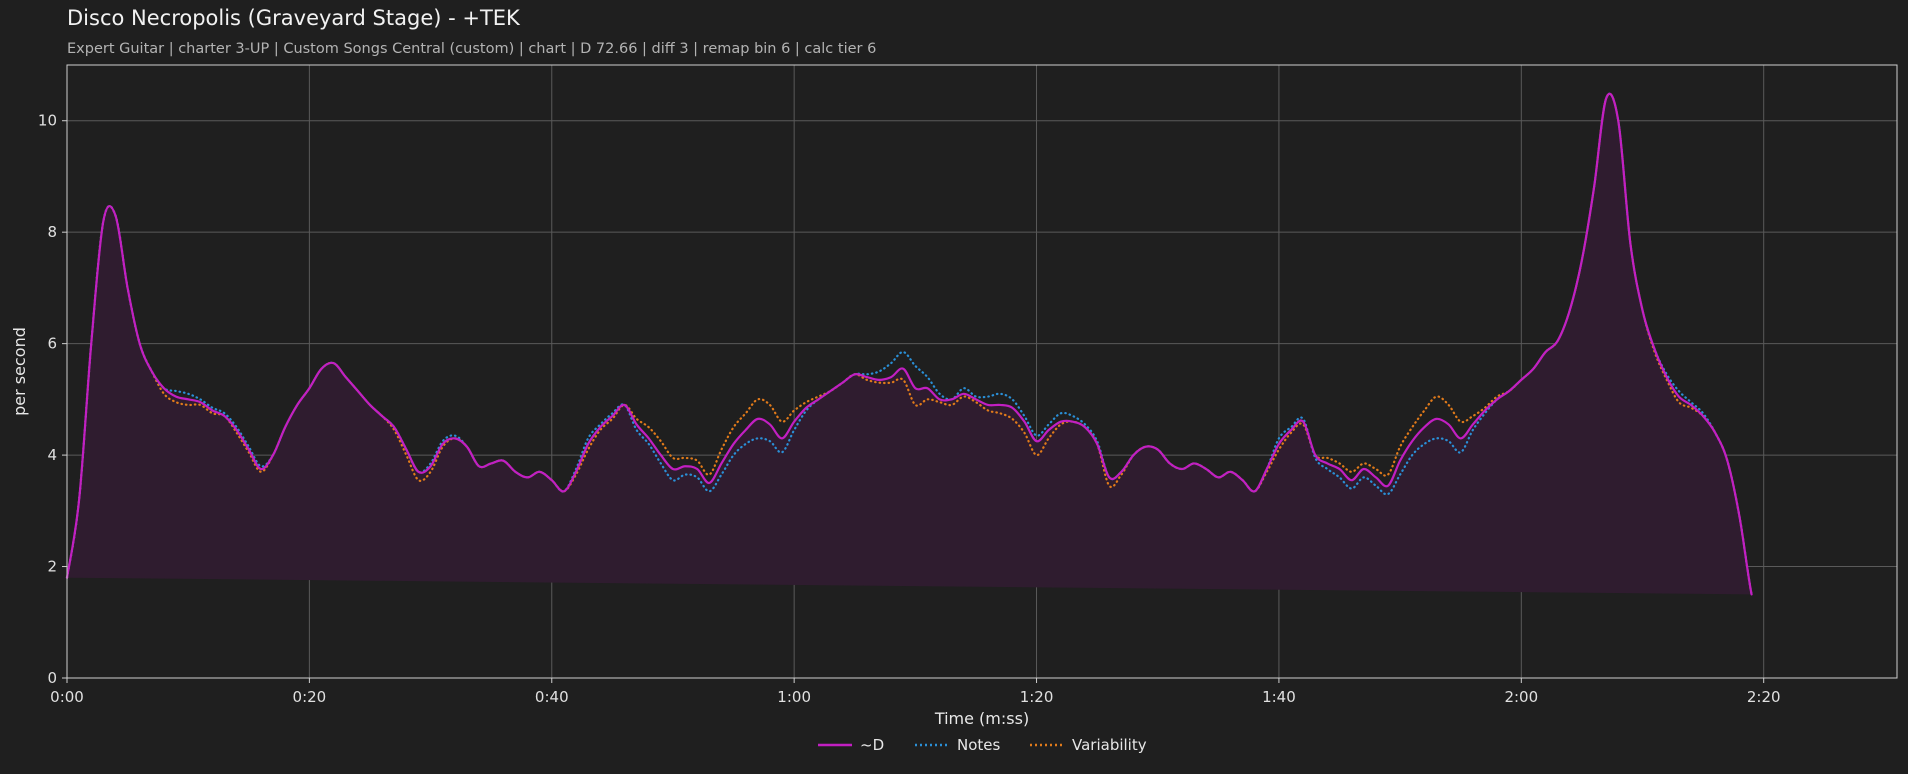 The width and height of the screenshot is (1908, 774). Describe the element at coordinates (932, 745) in the screenshot. I see `legend-swatch-notes` at that location.